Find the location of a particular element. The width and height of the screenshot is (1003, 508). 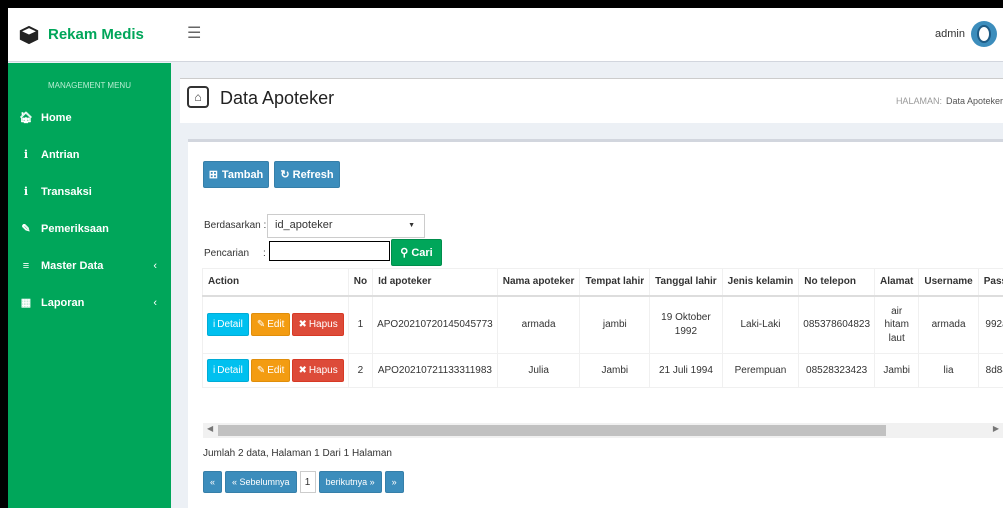

filter-by-select: id_apoteker ▼ is located at coordinates (346, 226).